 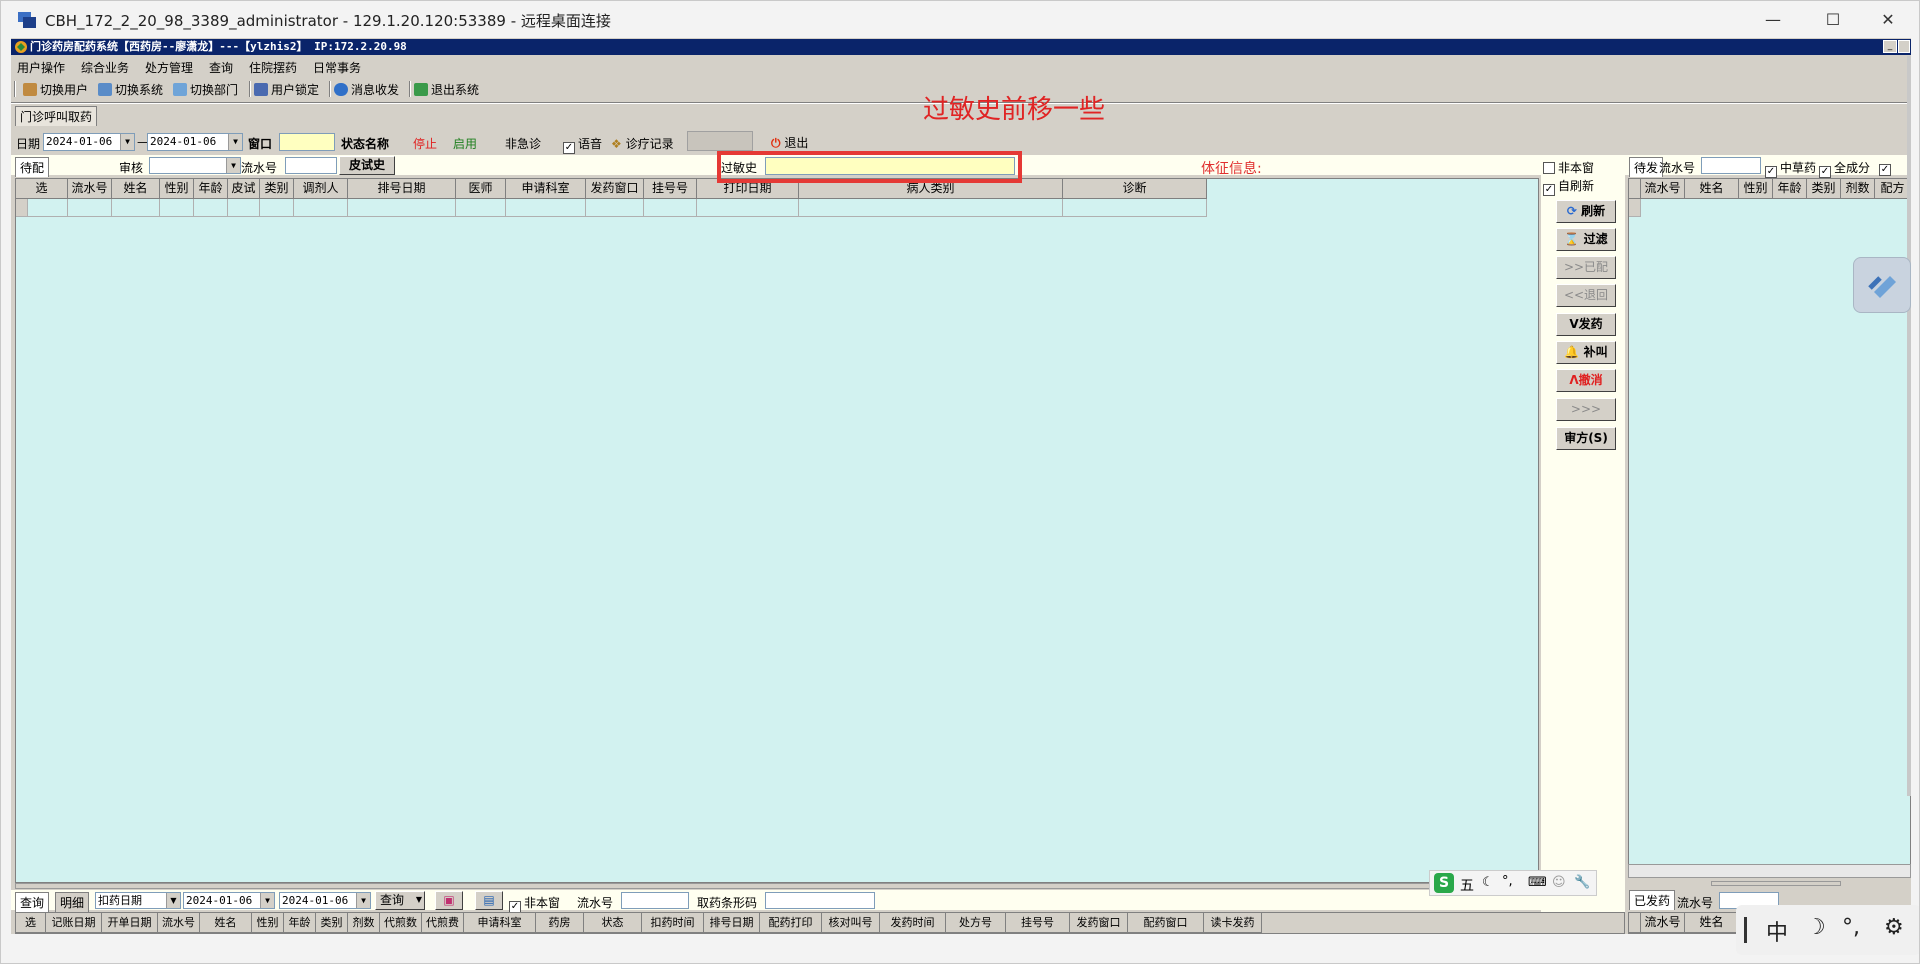 I want to click on column-header: 状态, so click(x=613, y=923).